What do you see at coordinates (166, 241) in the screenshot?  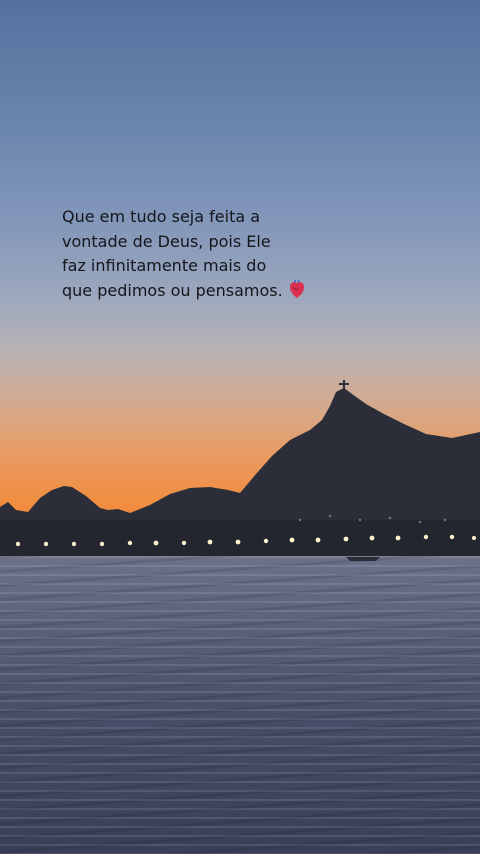 I see `caption-line: vontade de Deus, pois Ele` at bounding box center [166, 241].